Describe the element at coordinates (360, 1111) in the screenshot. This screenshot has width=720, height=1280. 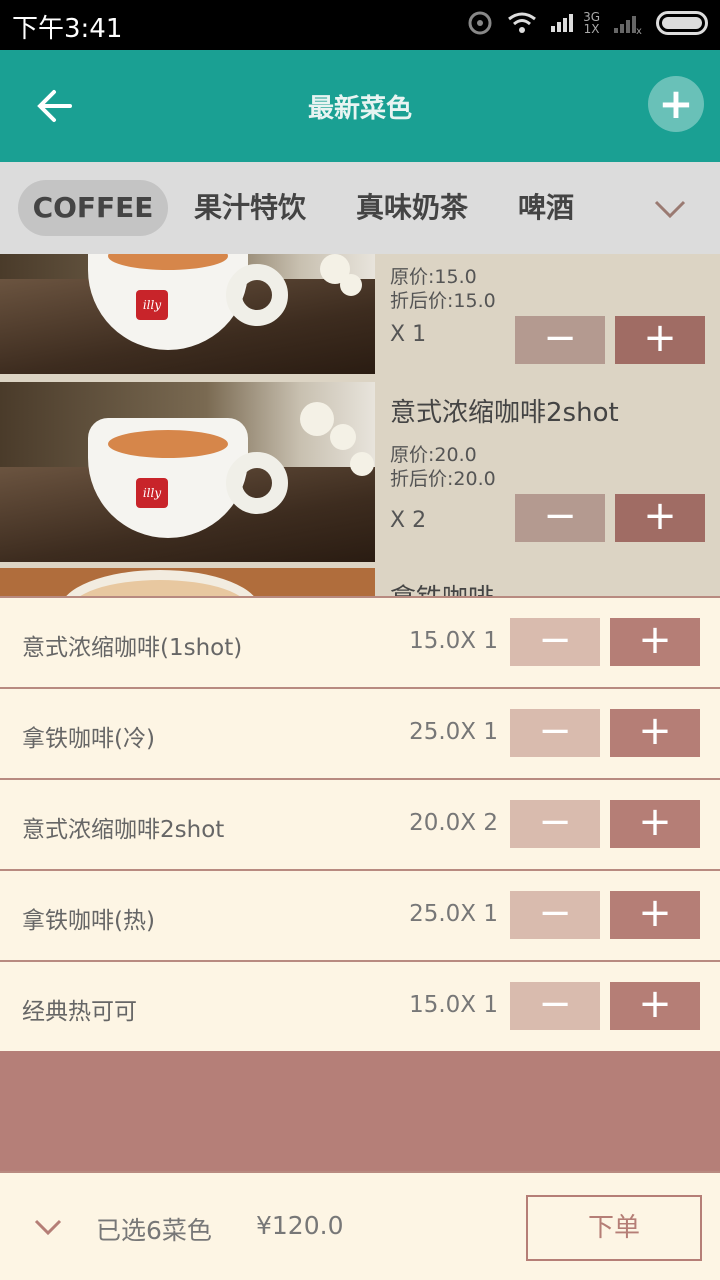
I see `cart-overlay` at that location.